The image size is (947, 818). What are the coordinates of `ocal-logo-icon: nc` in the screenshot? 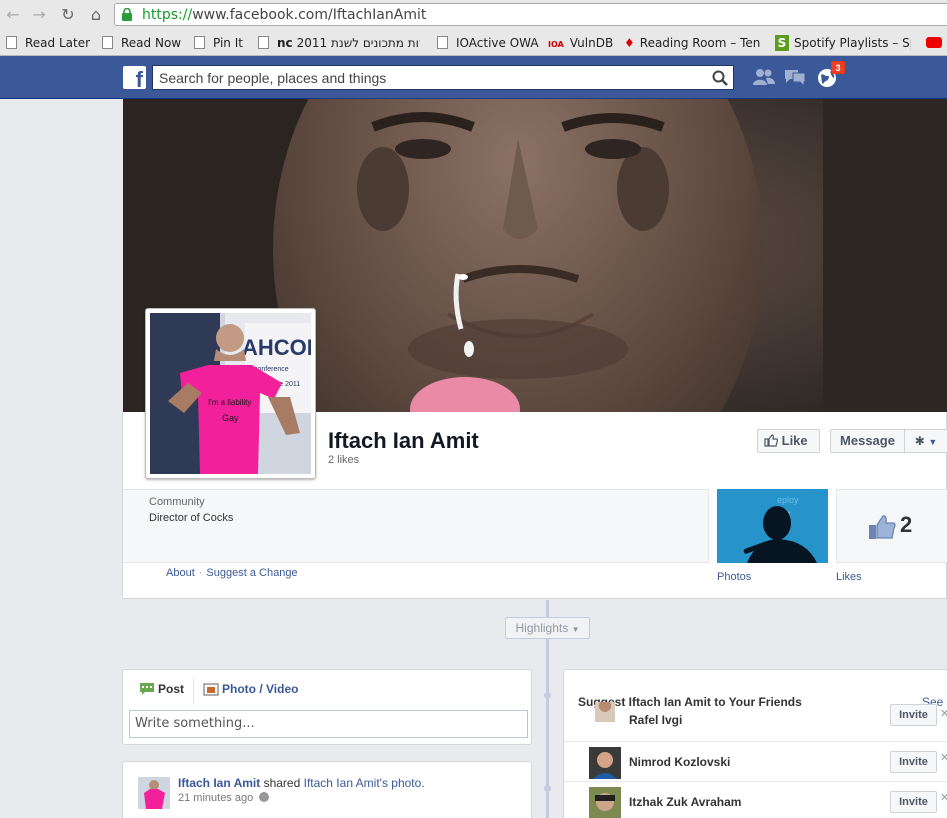 It's located at (285, 43).